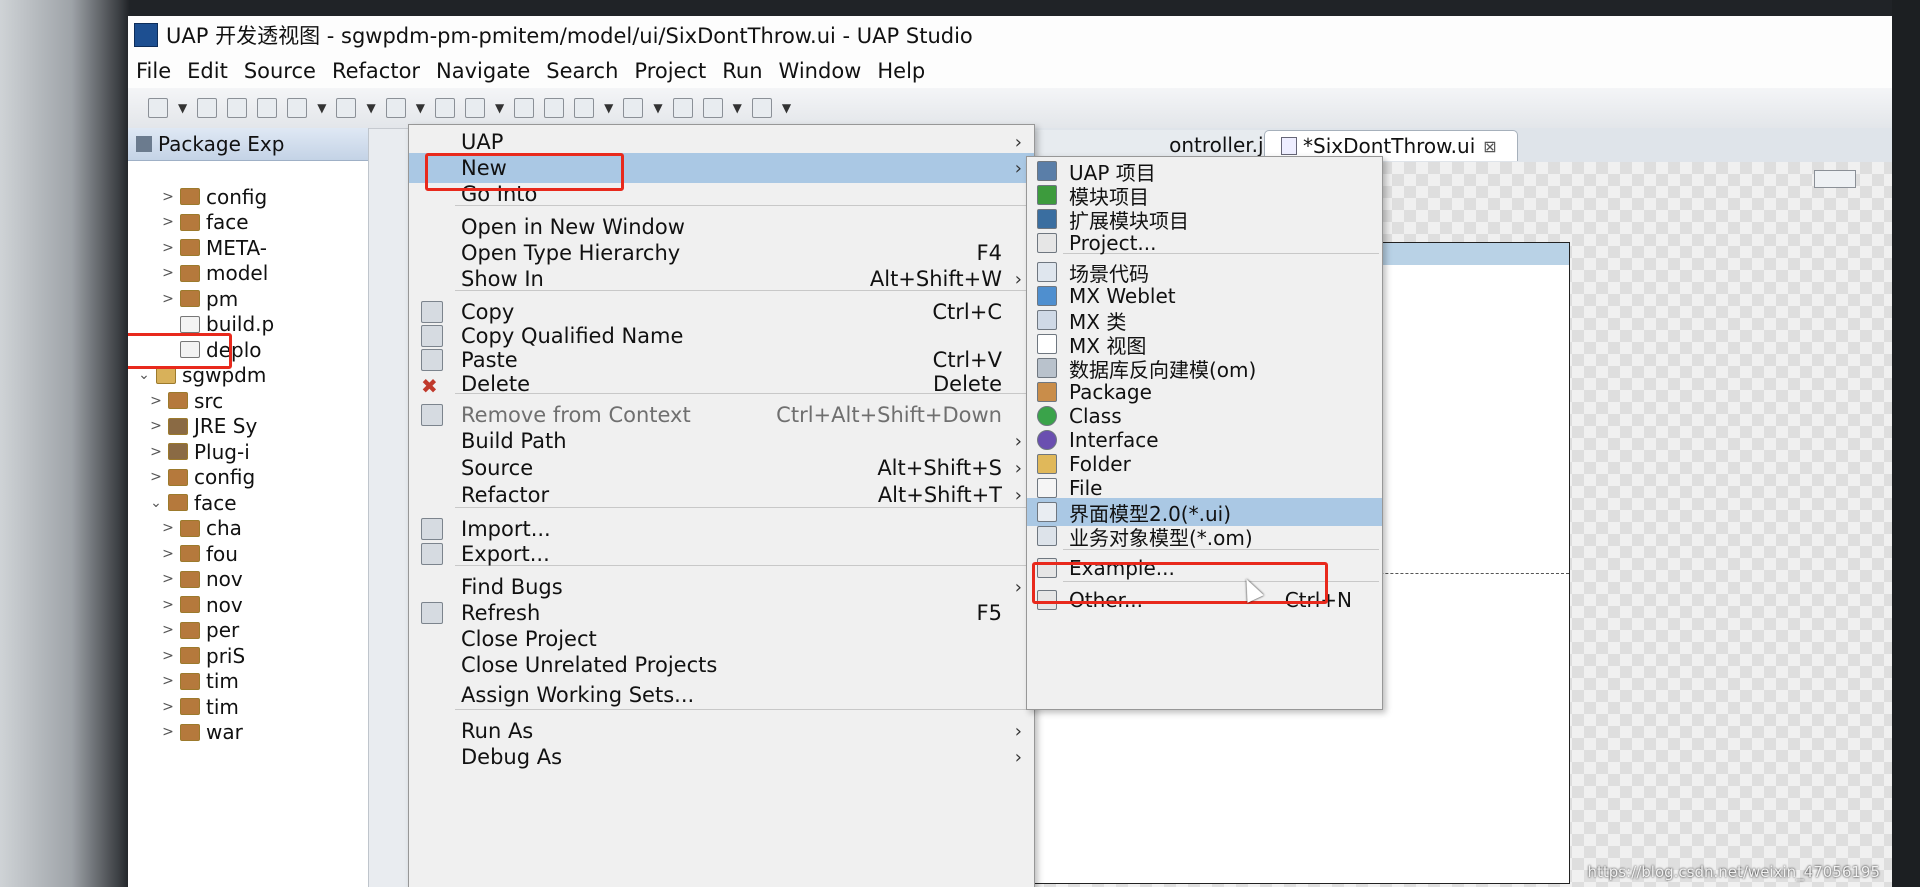  I want to click on tree-item-folder: > META-, so click(248, 248).